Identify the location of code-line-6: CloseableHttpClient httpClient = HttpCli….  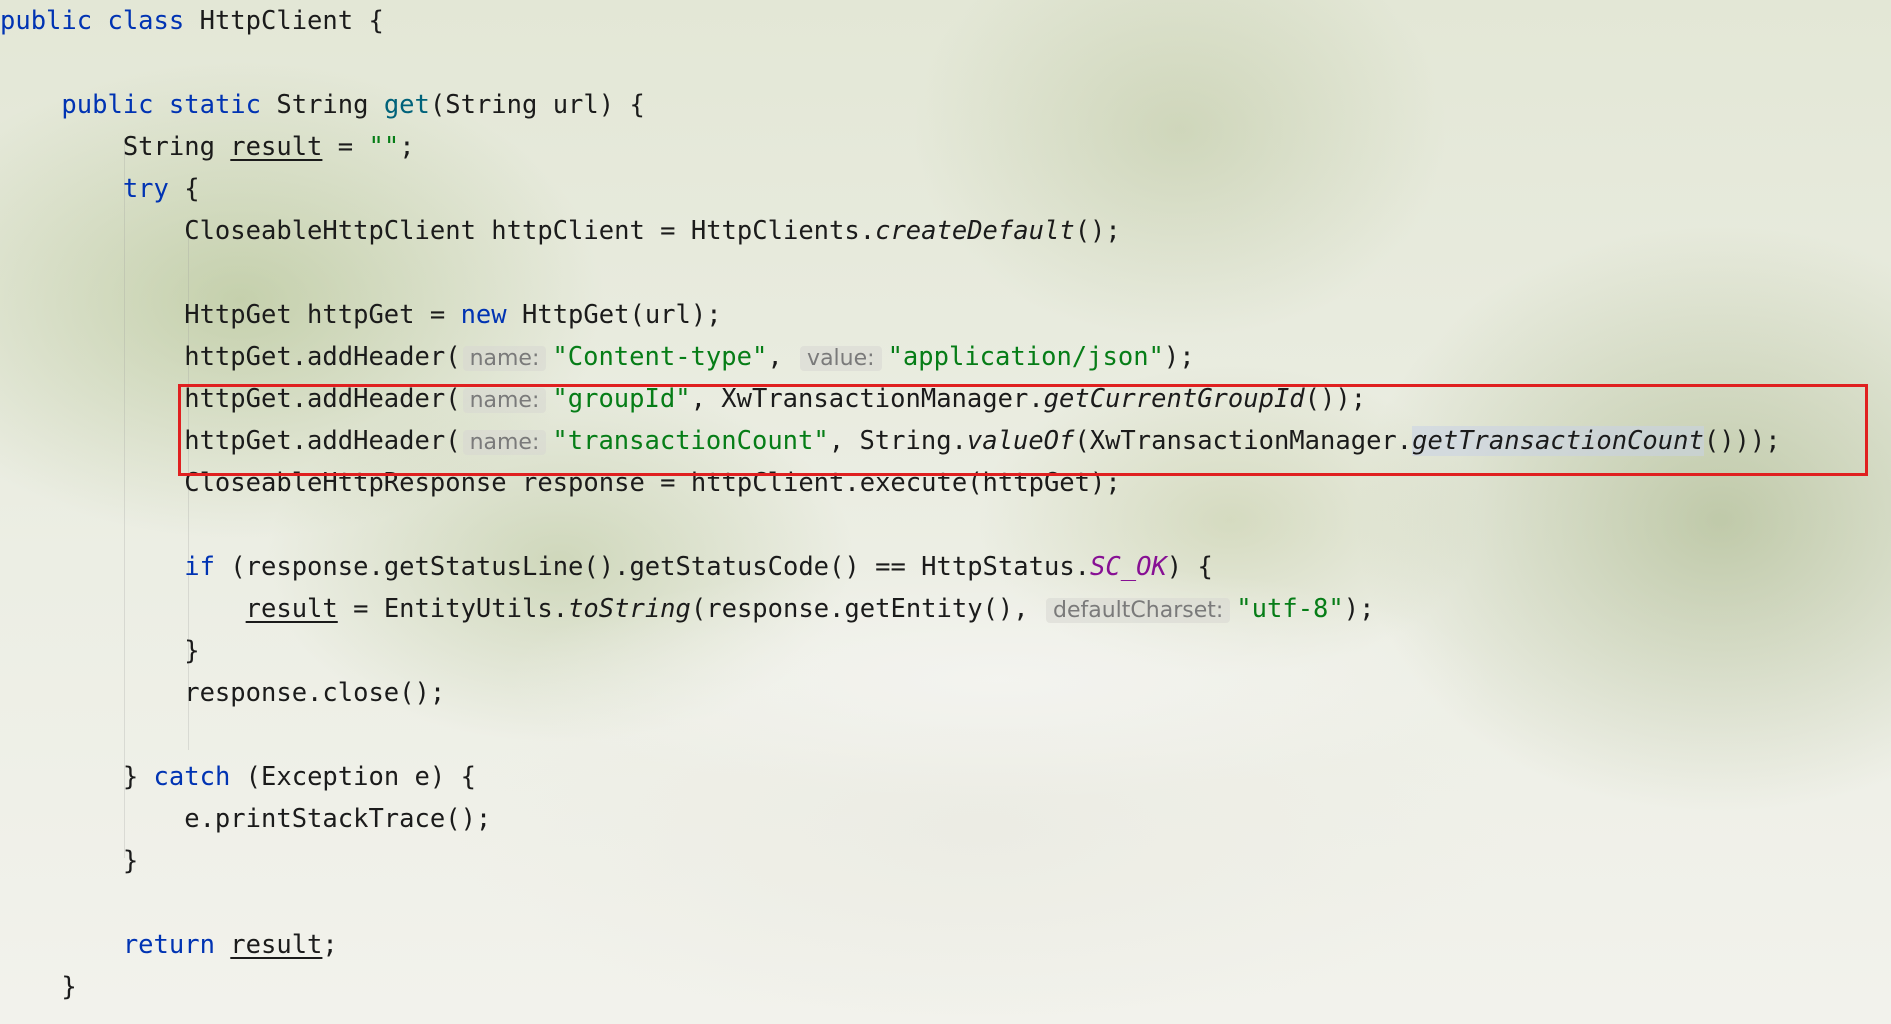
(945, 231).